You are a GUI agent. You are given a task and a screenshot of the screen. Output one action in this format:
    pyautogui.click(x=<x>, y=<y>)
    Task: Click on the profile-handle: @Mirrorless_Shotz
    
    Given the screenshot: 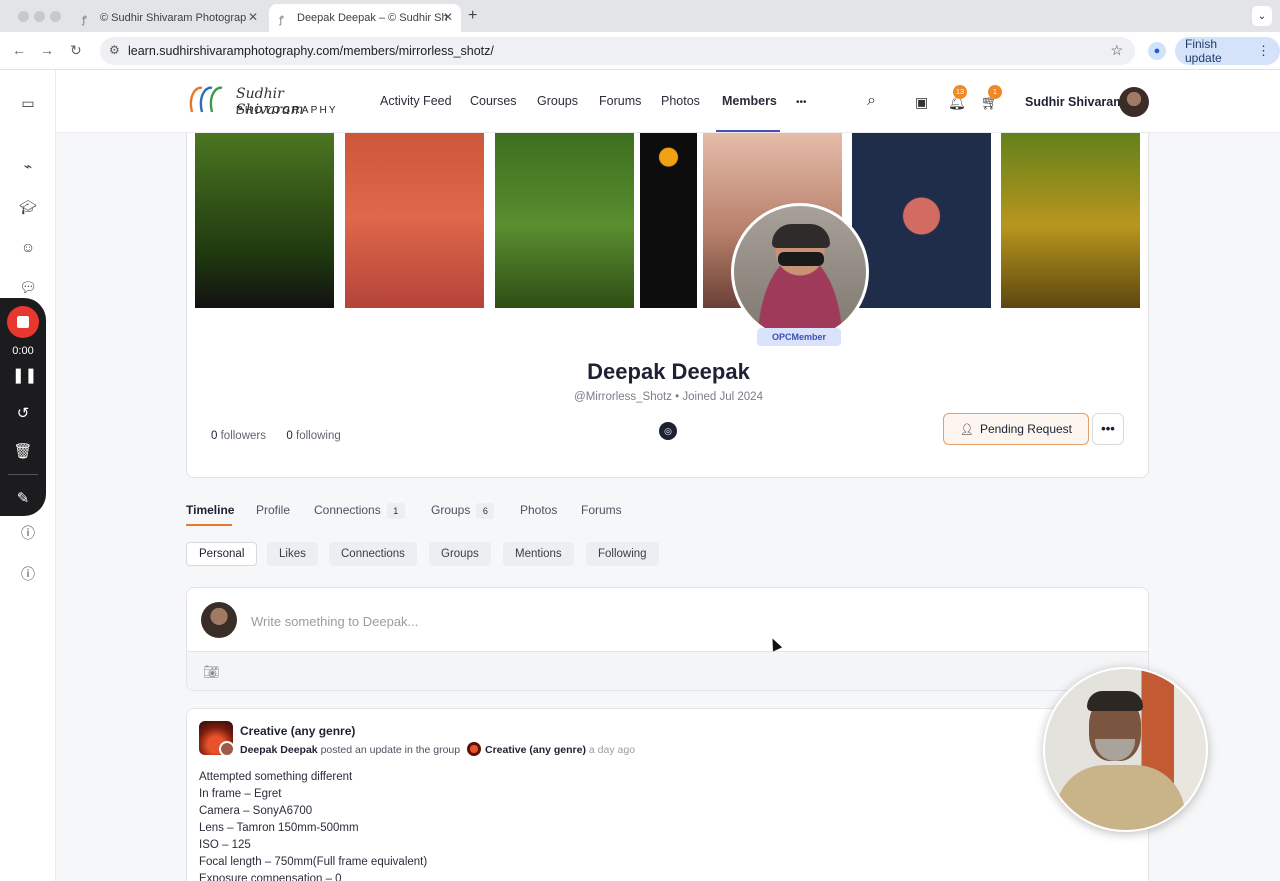 What is the action you would take?
    pyautogui.click(x=623, y=397)
    